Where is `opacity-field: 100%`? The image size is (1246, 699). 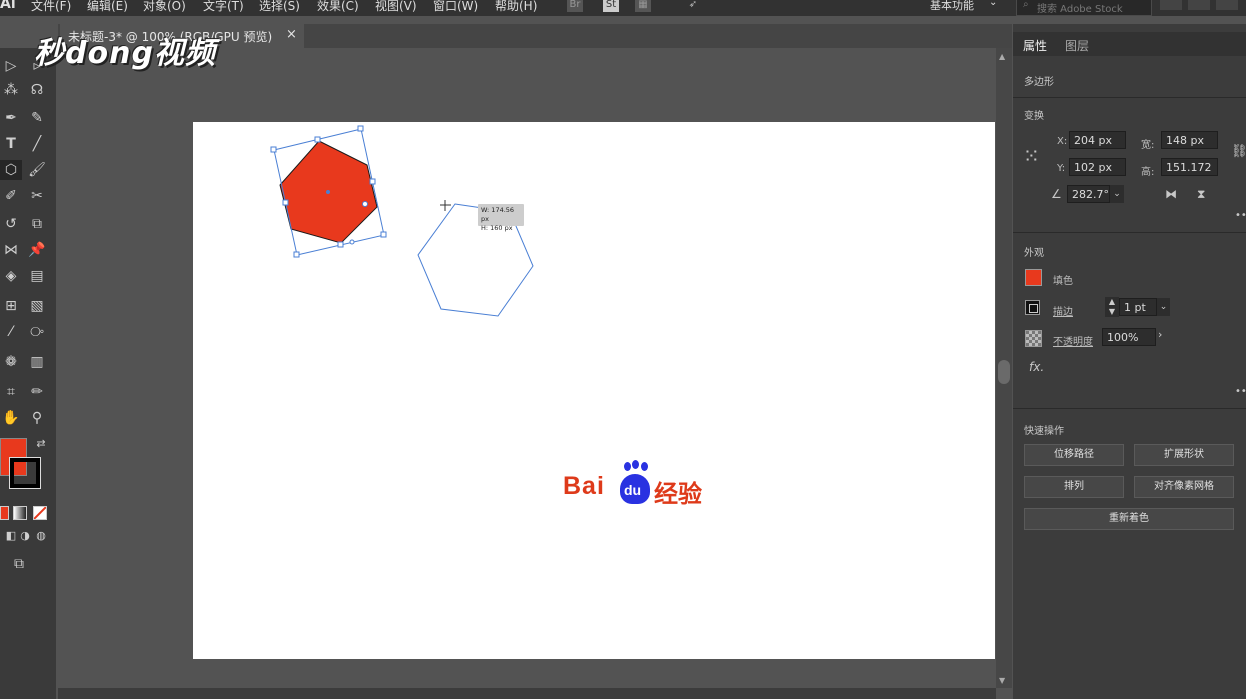 opacity-field: 100% is located at coordinates (1129, 337).